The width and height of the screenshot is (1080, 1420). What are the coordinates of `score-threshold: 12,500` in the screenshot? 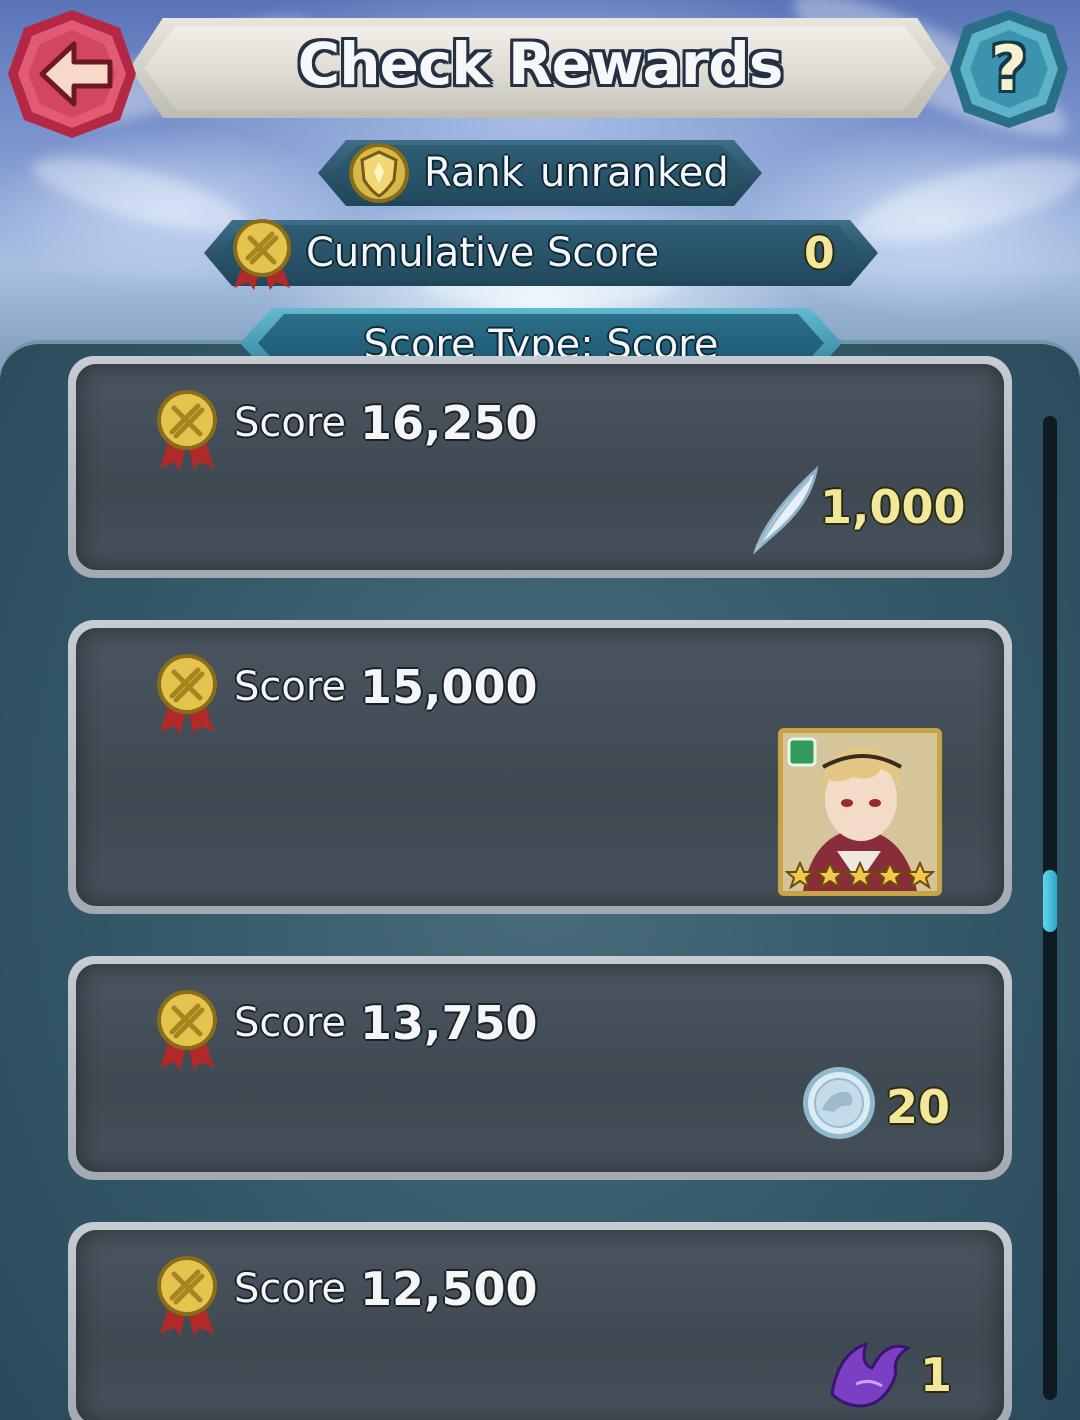 It's located at (449, 1289).